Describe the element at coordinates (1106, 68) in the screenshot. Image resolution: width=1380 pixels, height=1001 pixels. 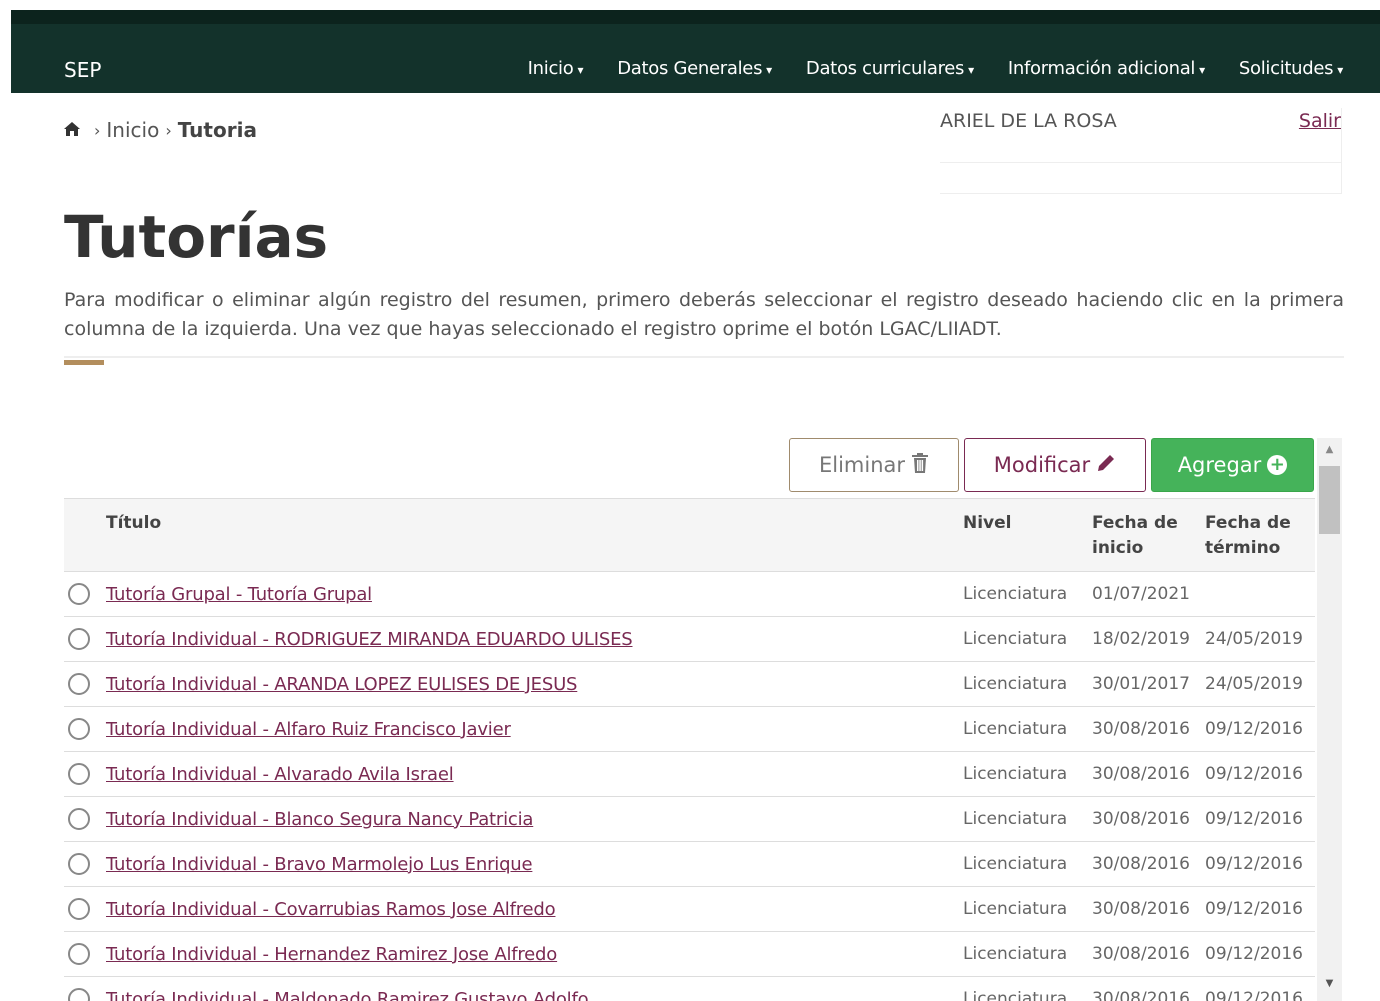
I see `nav-item-informacion-adicional: Información adicional ▾` at that location.